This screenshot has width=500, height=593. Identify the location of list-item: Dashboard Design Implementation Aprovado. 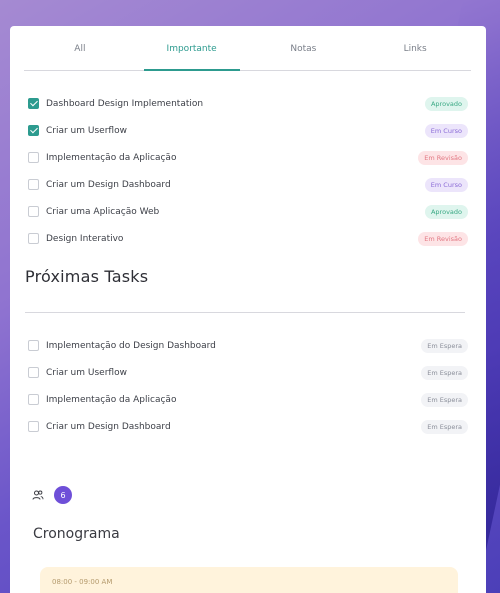
(248, 103).